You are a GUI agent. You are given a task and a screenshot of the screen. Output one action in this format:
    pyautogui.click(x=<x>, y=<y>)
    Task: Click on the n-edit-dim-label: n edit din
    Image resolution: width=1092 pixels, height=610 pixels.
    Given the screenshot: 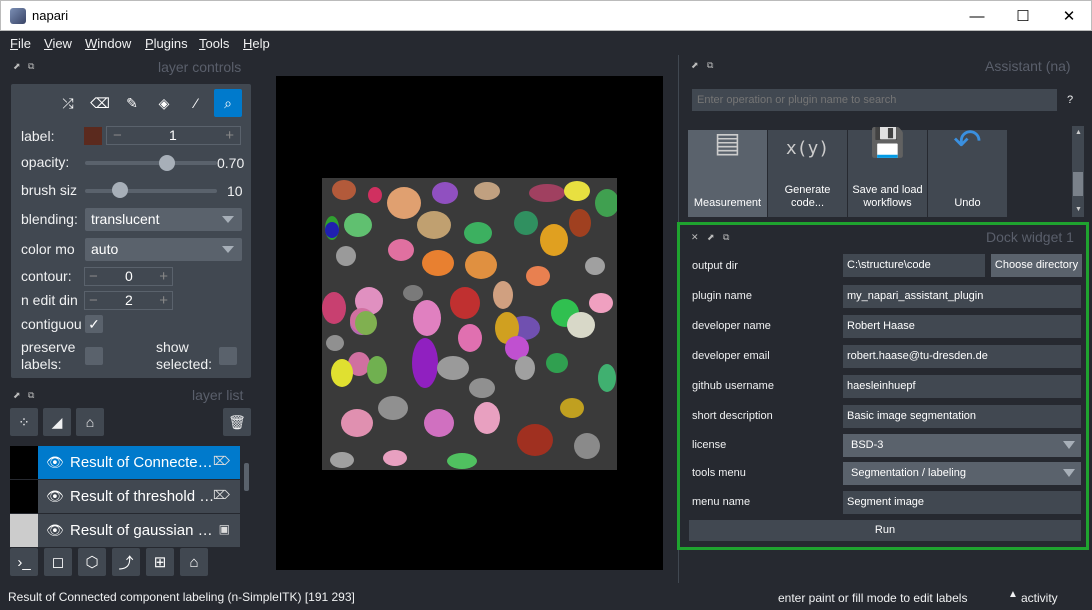 What is the action you would take?
    pyautogui.click(x=49, y=300)
    